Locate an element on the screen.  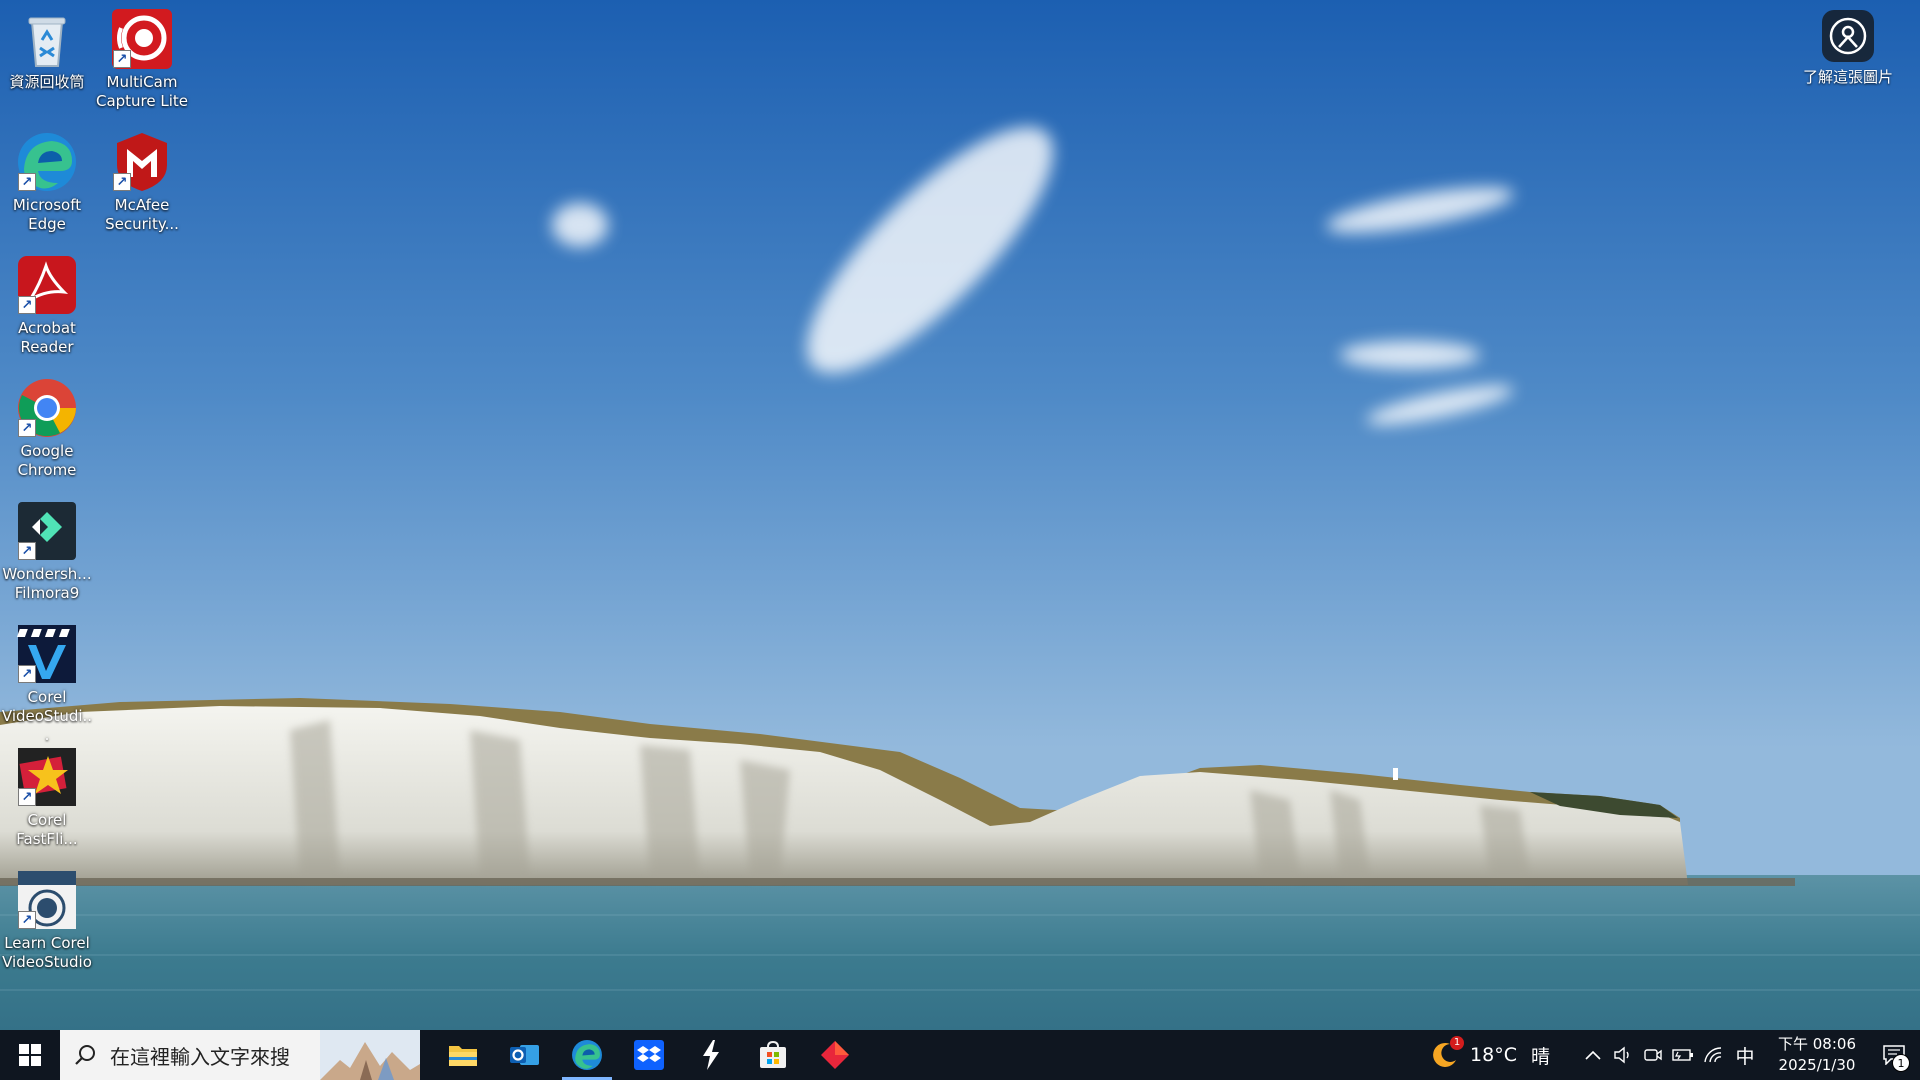
taskbar-search-box: 在這裡輸入文字來搜 is located at coordinates (240, 1055).